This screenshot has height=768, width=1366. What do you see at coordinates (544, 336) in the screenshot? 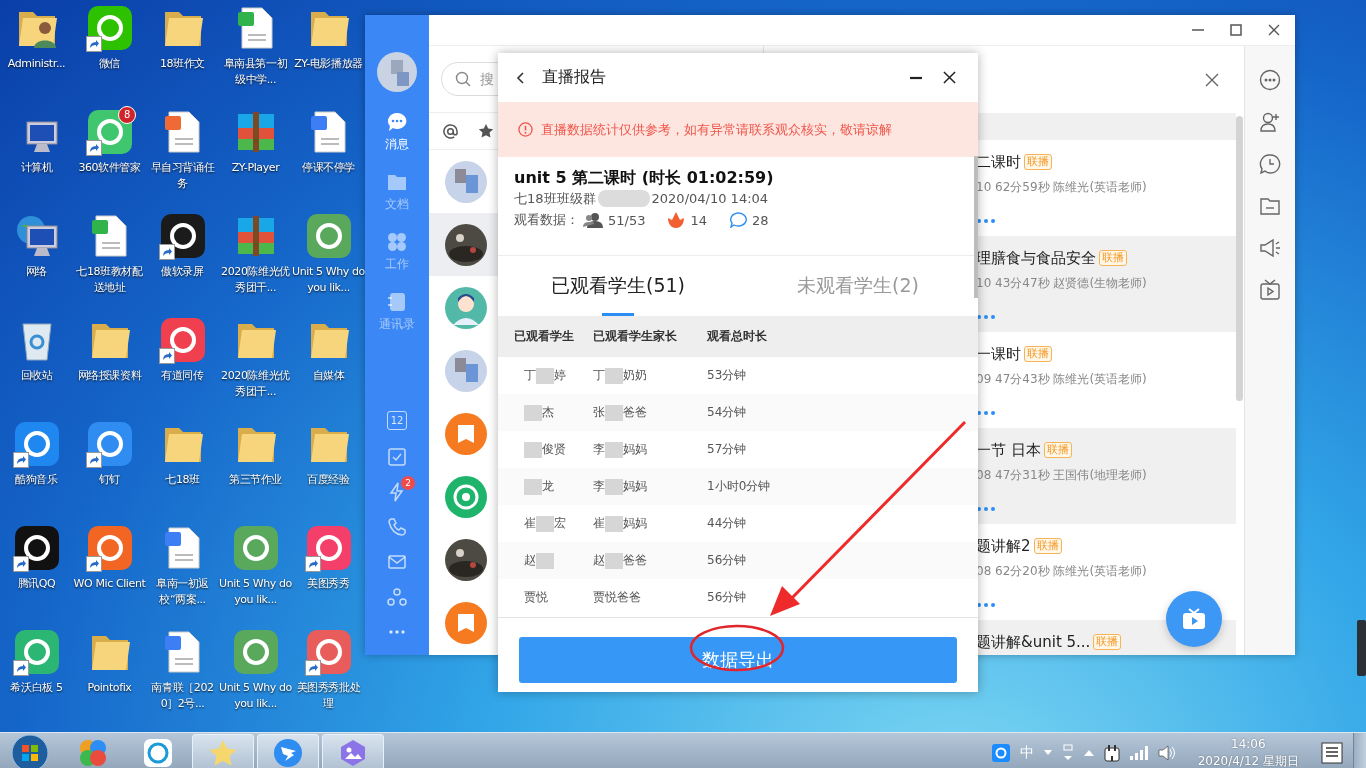
I see `column-header: 已观看学生` at bounding box center [544, 336].